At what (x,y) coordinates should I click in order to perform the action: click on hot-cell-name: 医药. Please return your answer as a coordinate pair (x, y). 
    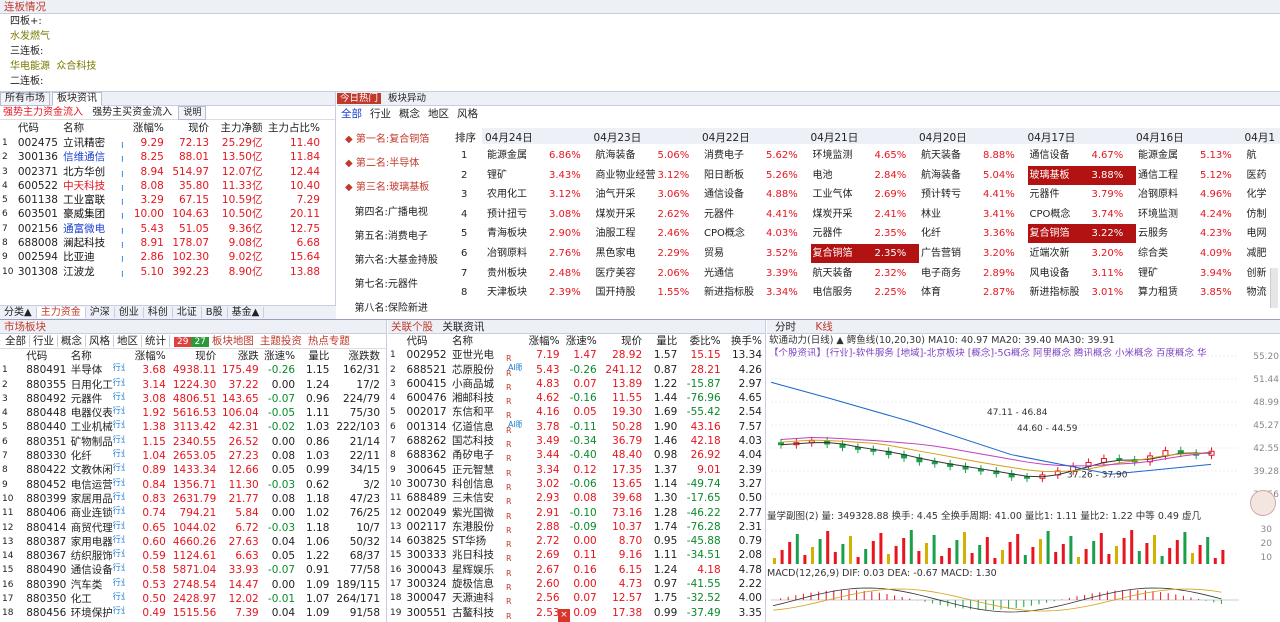
    Looking at the image, I should click on (1260, 175).